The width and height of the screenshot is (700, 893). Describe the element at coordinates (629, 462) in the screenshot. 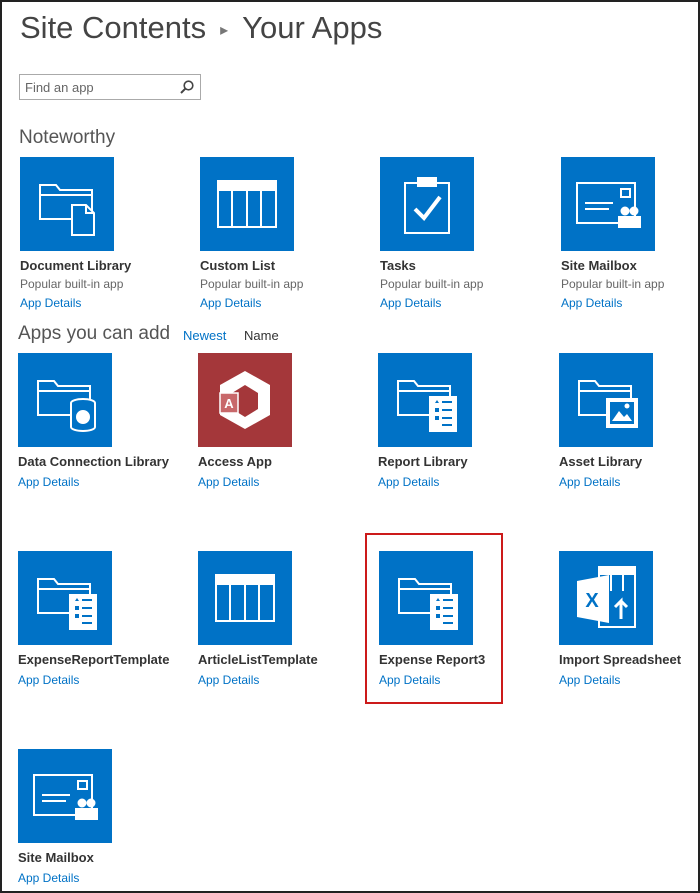

I see `tile-name: Asset Library` at that location.